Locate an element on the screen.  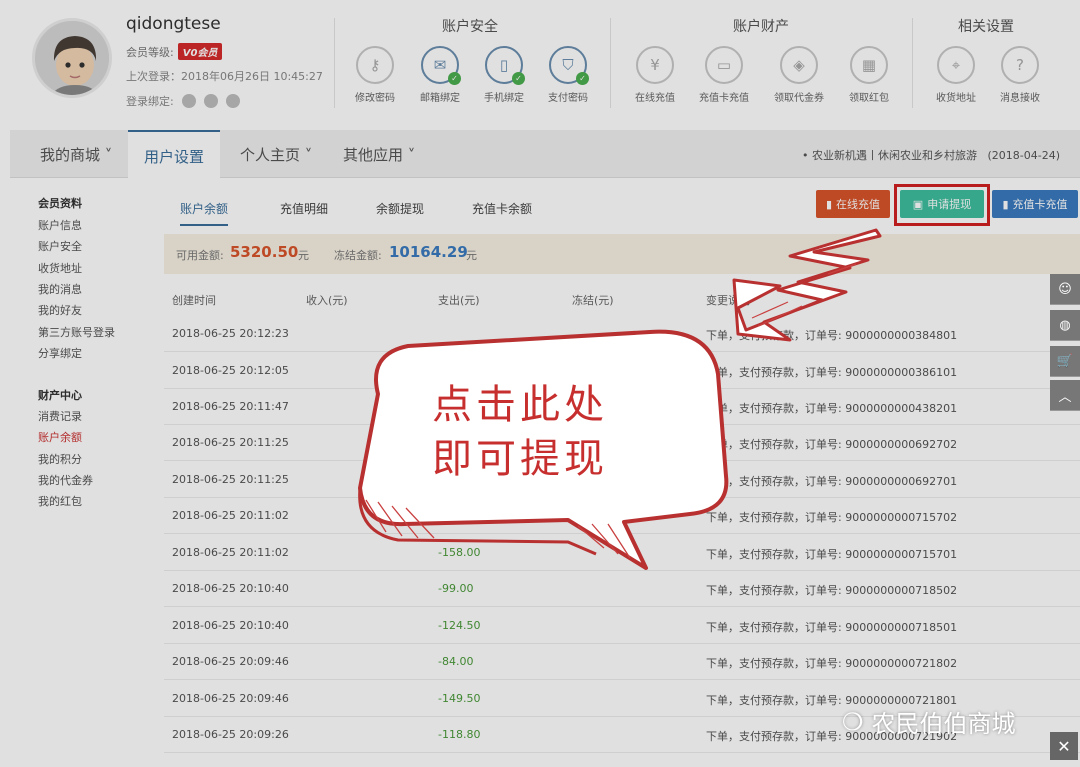
nav-user-settings: 用户设置 is located at coordinates (174, 154).